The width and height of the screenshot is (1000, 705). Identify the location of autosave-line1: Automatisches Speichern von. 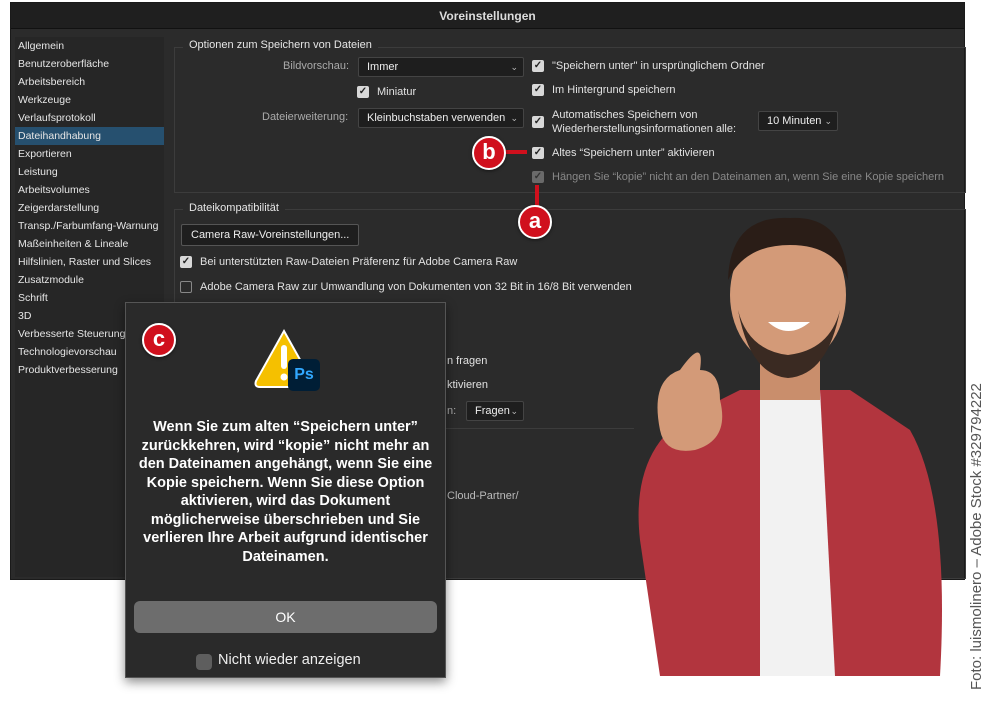
(625, 115).